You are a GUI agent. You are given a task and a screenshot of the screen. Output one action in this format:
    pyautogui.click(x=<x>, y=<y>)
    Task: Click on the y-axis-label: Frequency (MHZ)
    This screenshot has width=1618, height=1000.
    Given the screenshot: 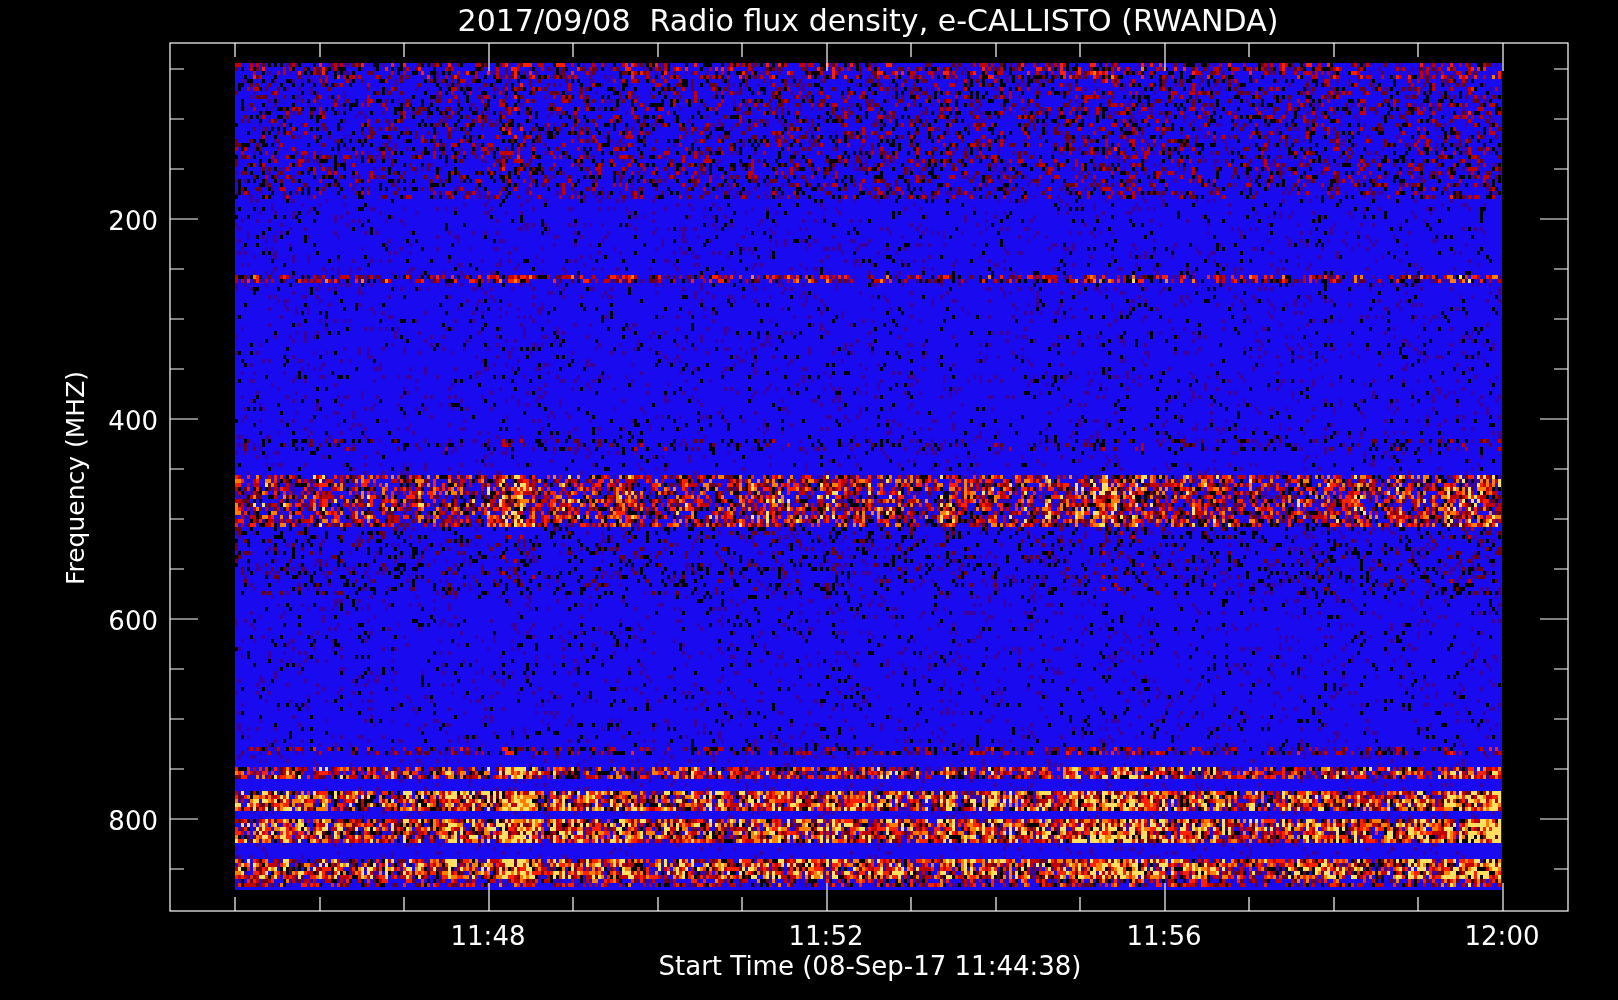 What is the action you would take?
    pyautogui.click(x=75, y=478)
    